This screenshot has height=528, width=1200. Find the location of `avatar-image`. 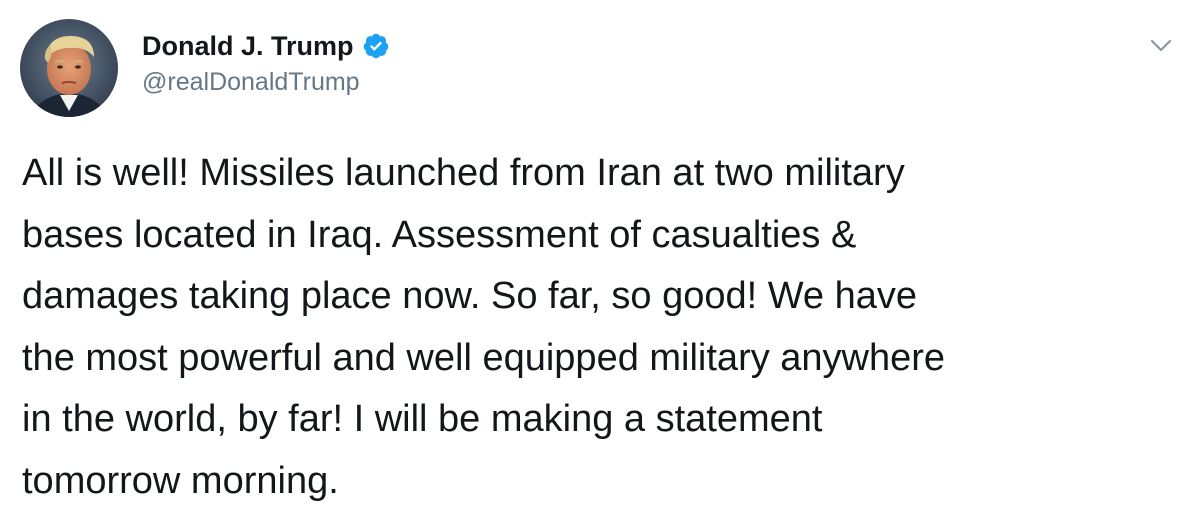

avatar-image is located at coordinates (69, 68).